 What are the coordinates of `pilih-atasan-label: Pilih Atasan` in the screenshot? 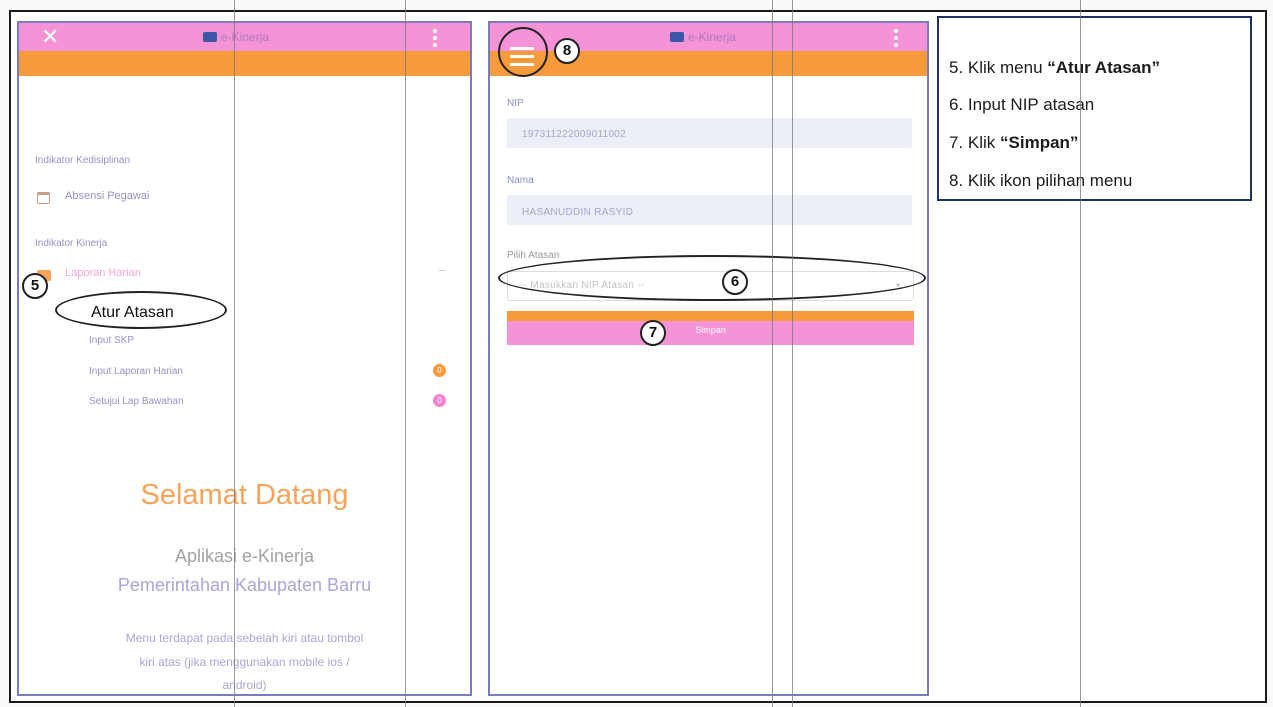 It's located at (533, 255).